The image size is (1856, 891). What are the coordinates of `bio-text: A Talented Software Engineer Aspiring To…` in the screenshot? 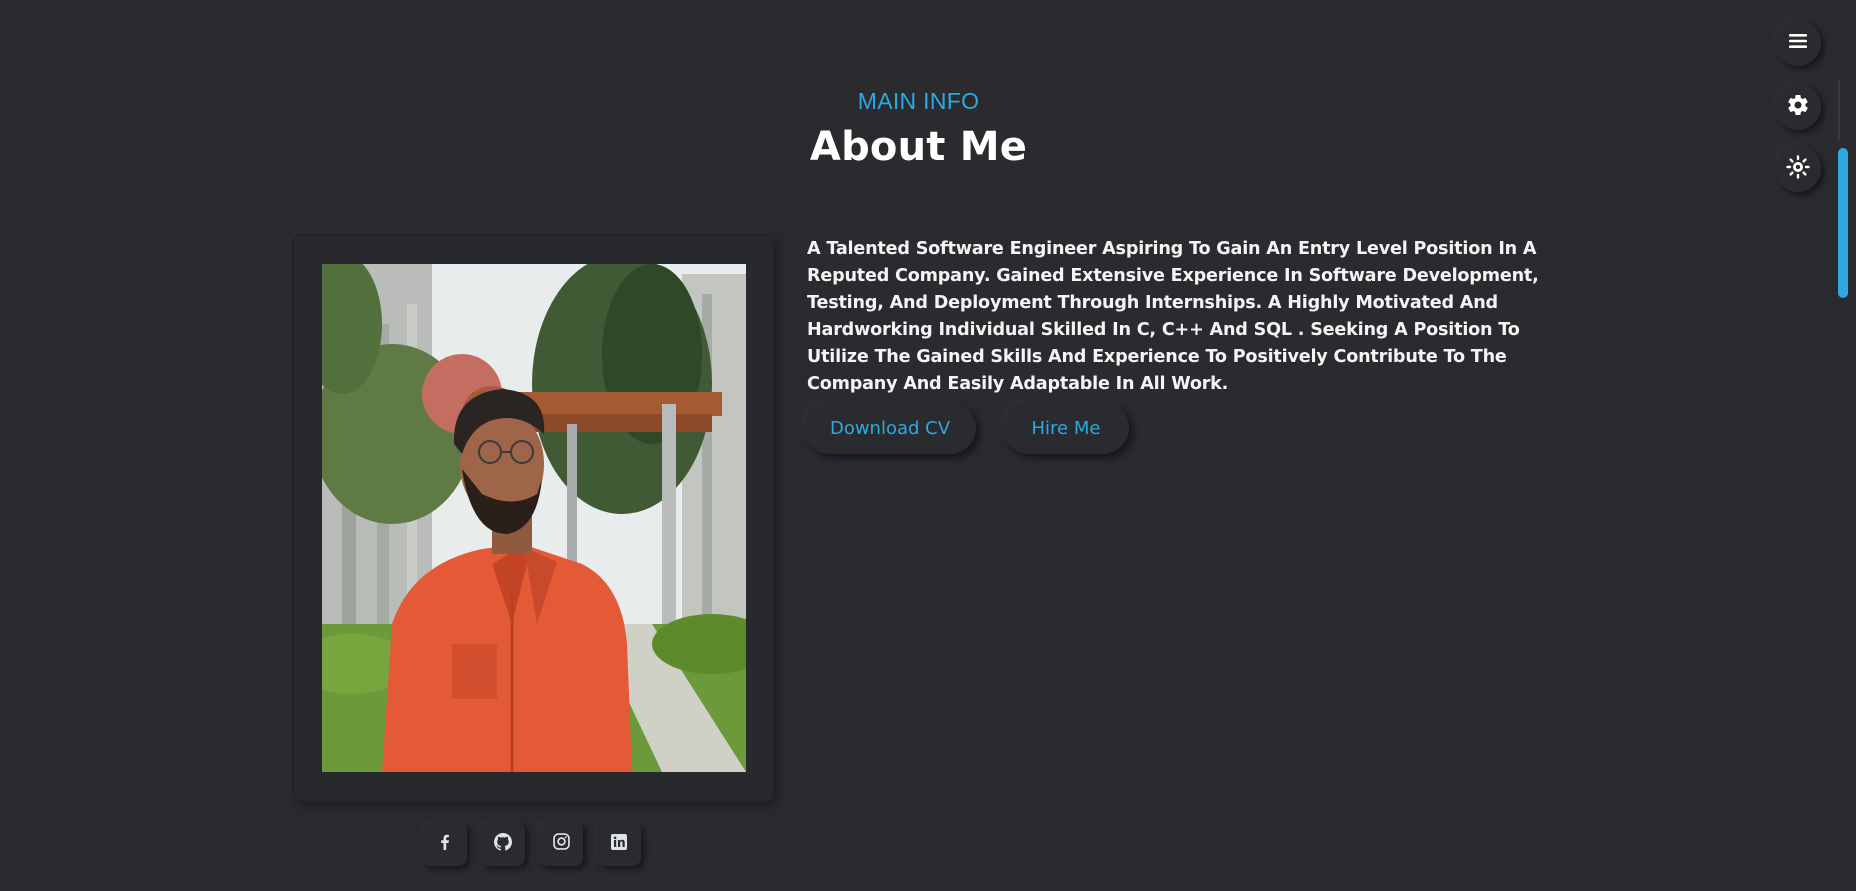 It's located at (1173, 316).